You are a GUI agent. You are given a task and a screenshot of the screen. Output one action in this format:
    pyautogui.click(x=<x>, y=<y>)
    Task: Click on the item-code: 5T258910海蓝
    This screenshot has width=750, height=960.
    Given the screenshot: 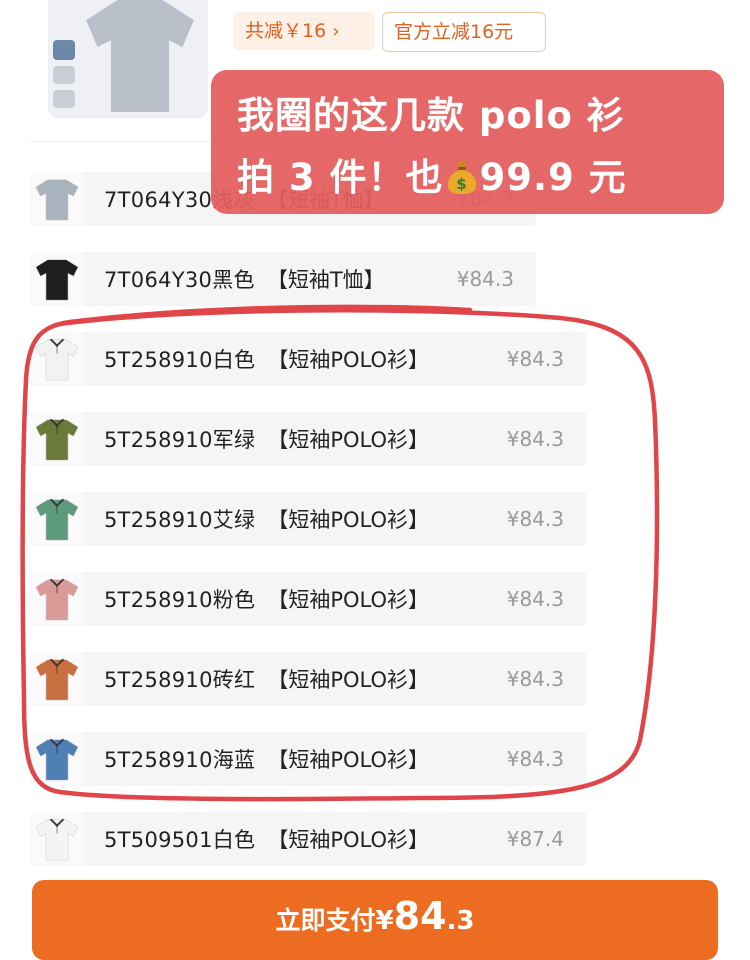 What is the action you would take?
    pyautogui.click(x=180, y=760)
    